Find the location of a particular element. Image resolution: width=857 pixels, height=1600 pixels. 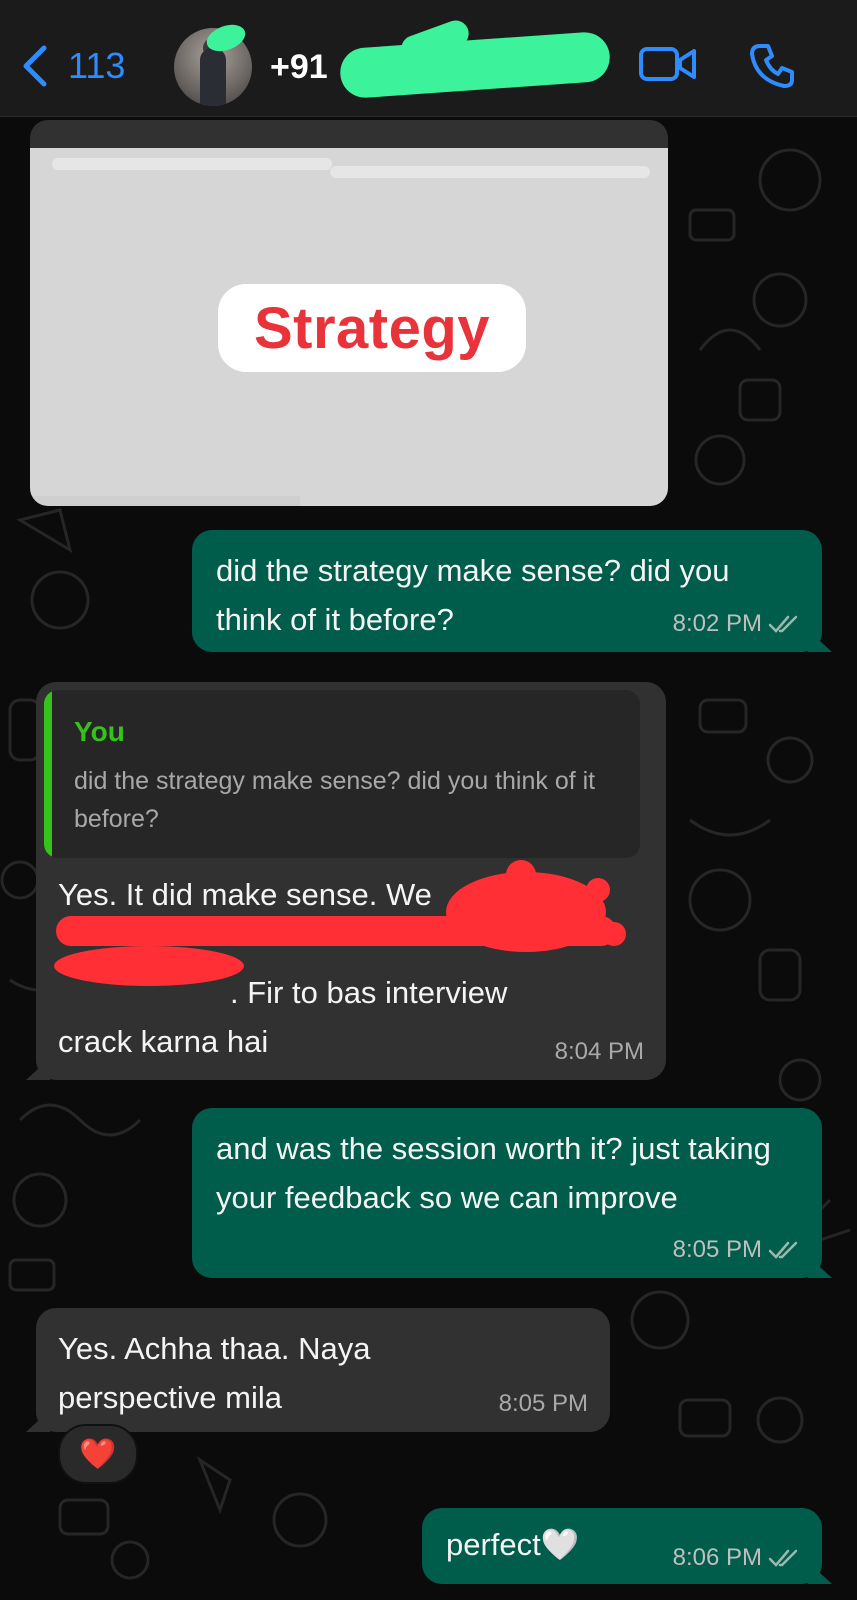

chat-header: 113 +91 is located at coordinates (428, 58).